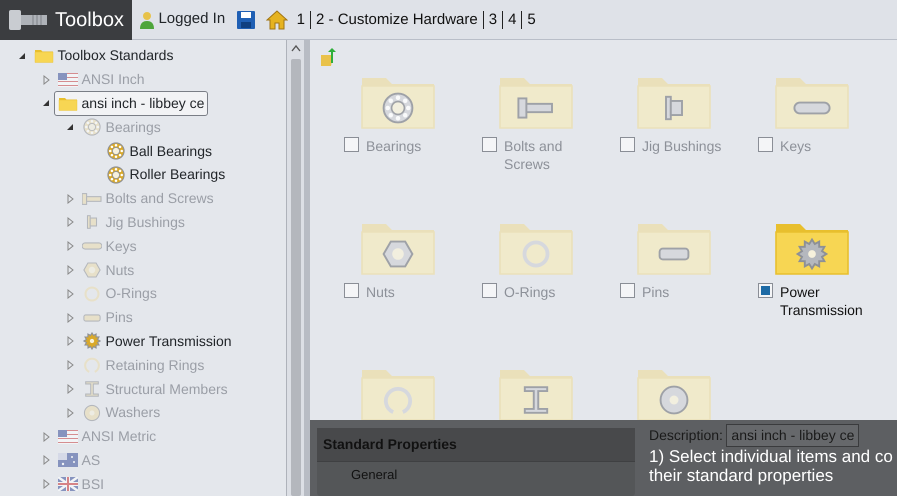 The height and width of the screenshot is (496, 897). I want to click on step-link: 2 - Customize Hardware, so click(396, 19).